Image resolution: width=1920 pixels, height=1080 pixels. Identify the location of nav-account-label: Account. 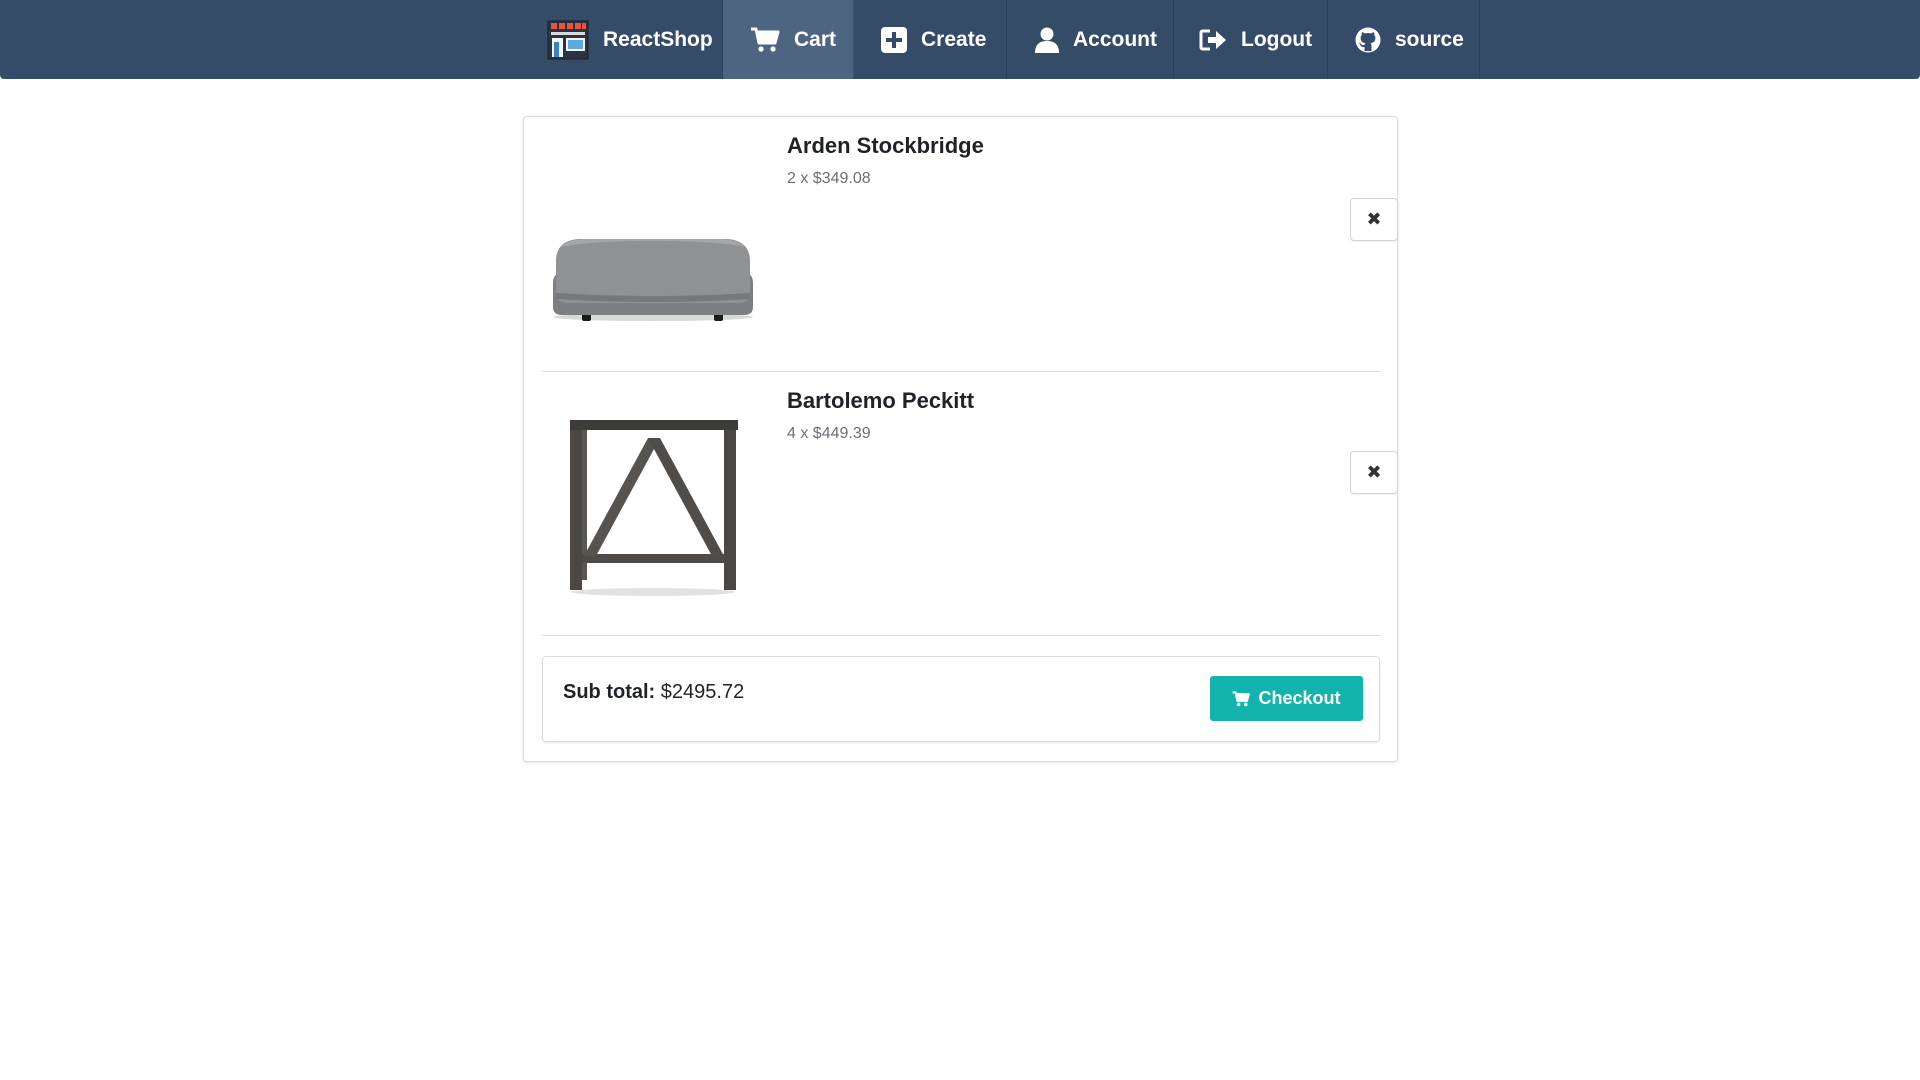
(1115, 39).